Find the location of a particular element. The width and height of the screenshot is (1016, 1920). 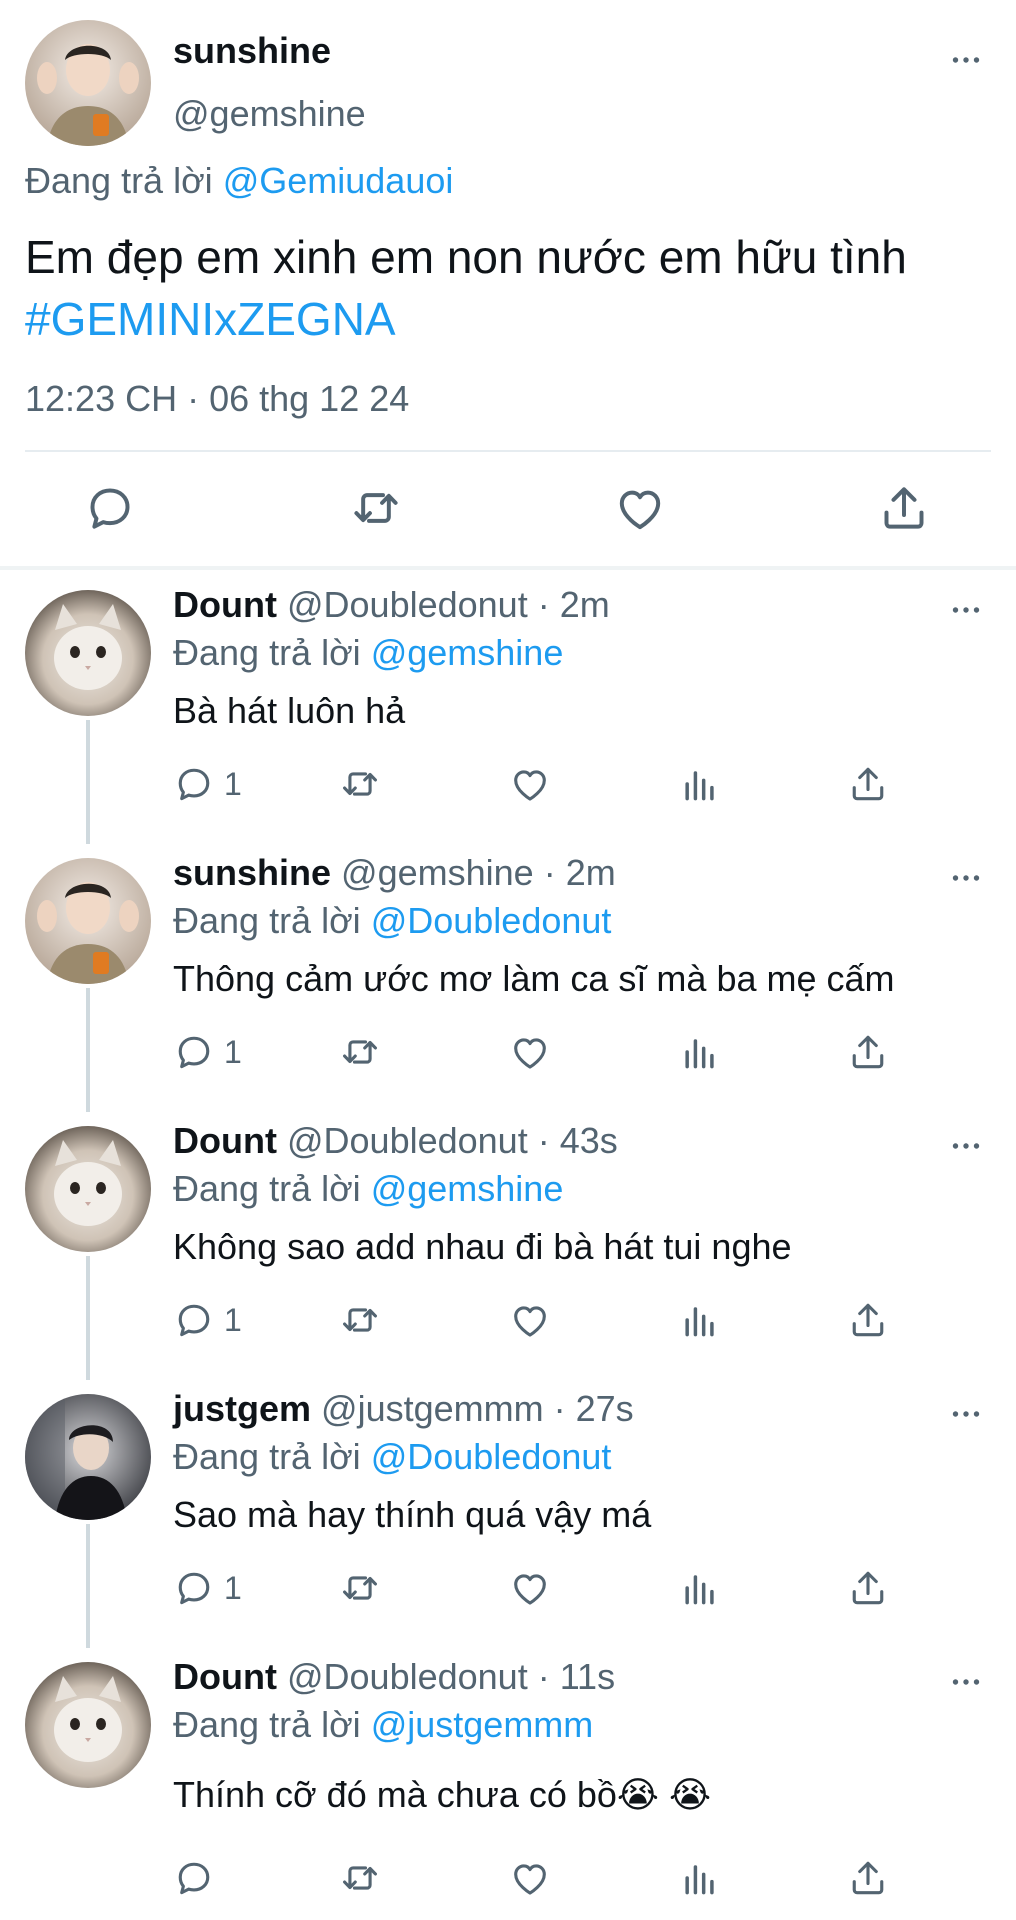

reply-header: Dount @Doubledonut · 11s is located at coordinates (394, 1677).